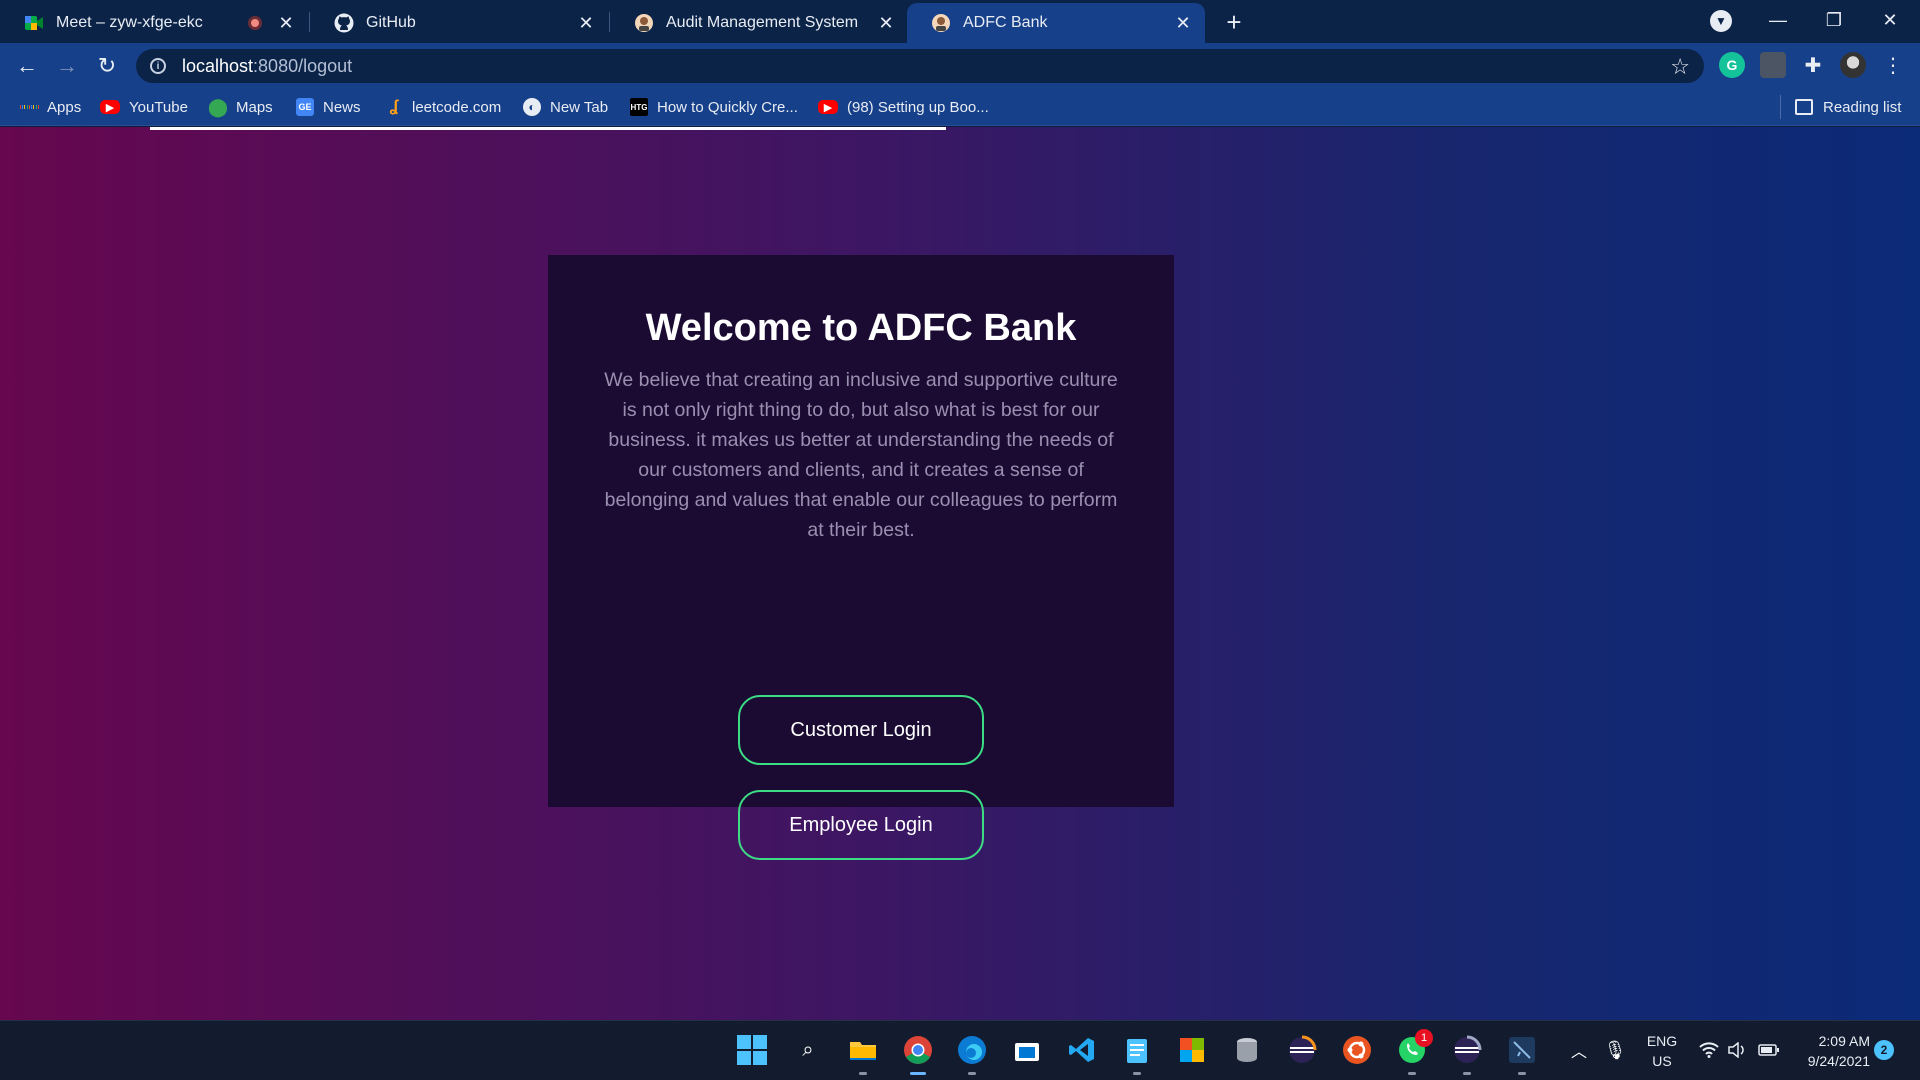 The image size is (1920, 1080). What do you see at coordinates (1579, 1050) in the screenshot?
I see `show-hidden-icons-chevron-up-icon: ︿` at bounding box center [1579, 1050].